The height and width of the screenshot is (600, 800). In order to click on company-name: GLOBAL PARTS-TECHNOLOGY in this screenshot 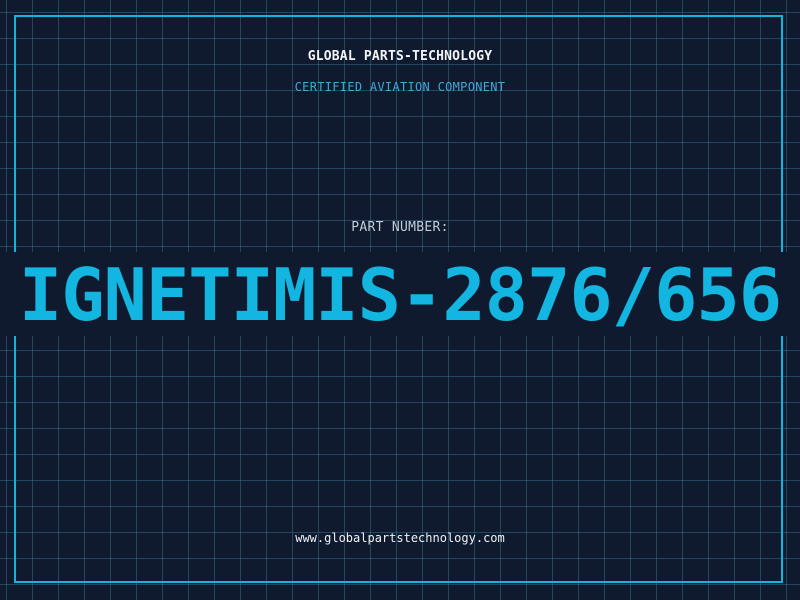, I will do `click(400, 56)`.